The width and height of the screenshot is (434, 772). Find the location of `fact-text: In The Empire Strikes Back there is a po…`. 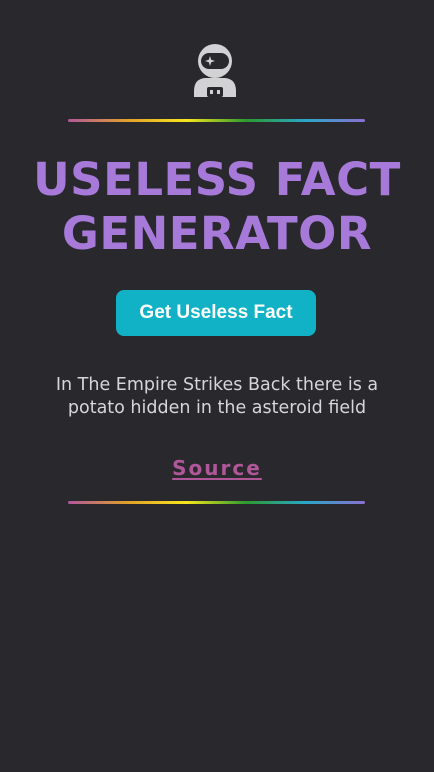

fact-text: In The Empire Strikes Back there is a po… is located at coordinates (217, 396).